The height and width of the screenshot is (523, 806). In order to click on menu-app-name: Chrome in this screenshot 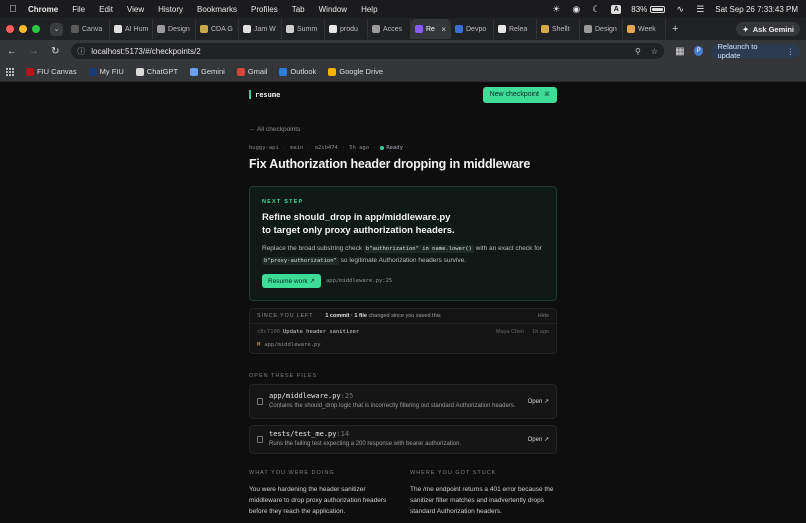, I will do `click(43, 9)`.